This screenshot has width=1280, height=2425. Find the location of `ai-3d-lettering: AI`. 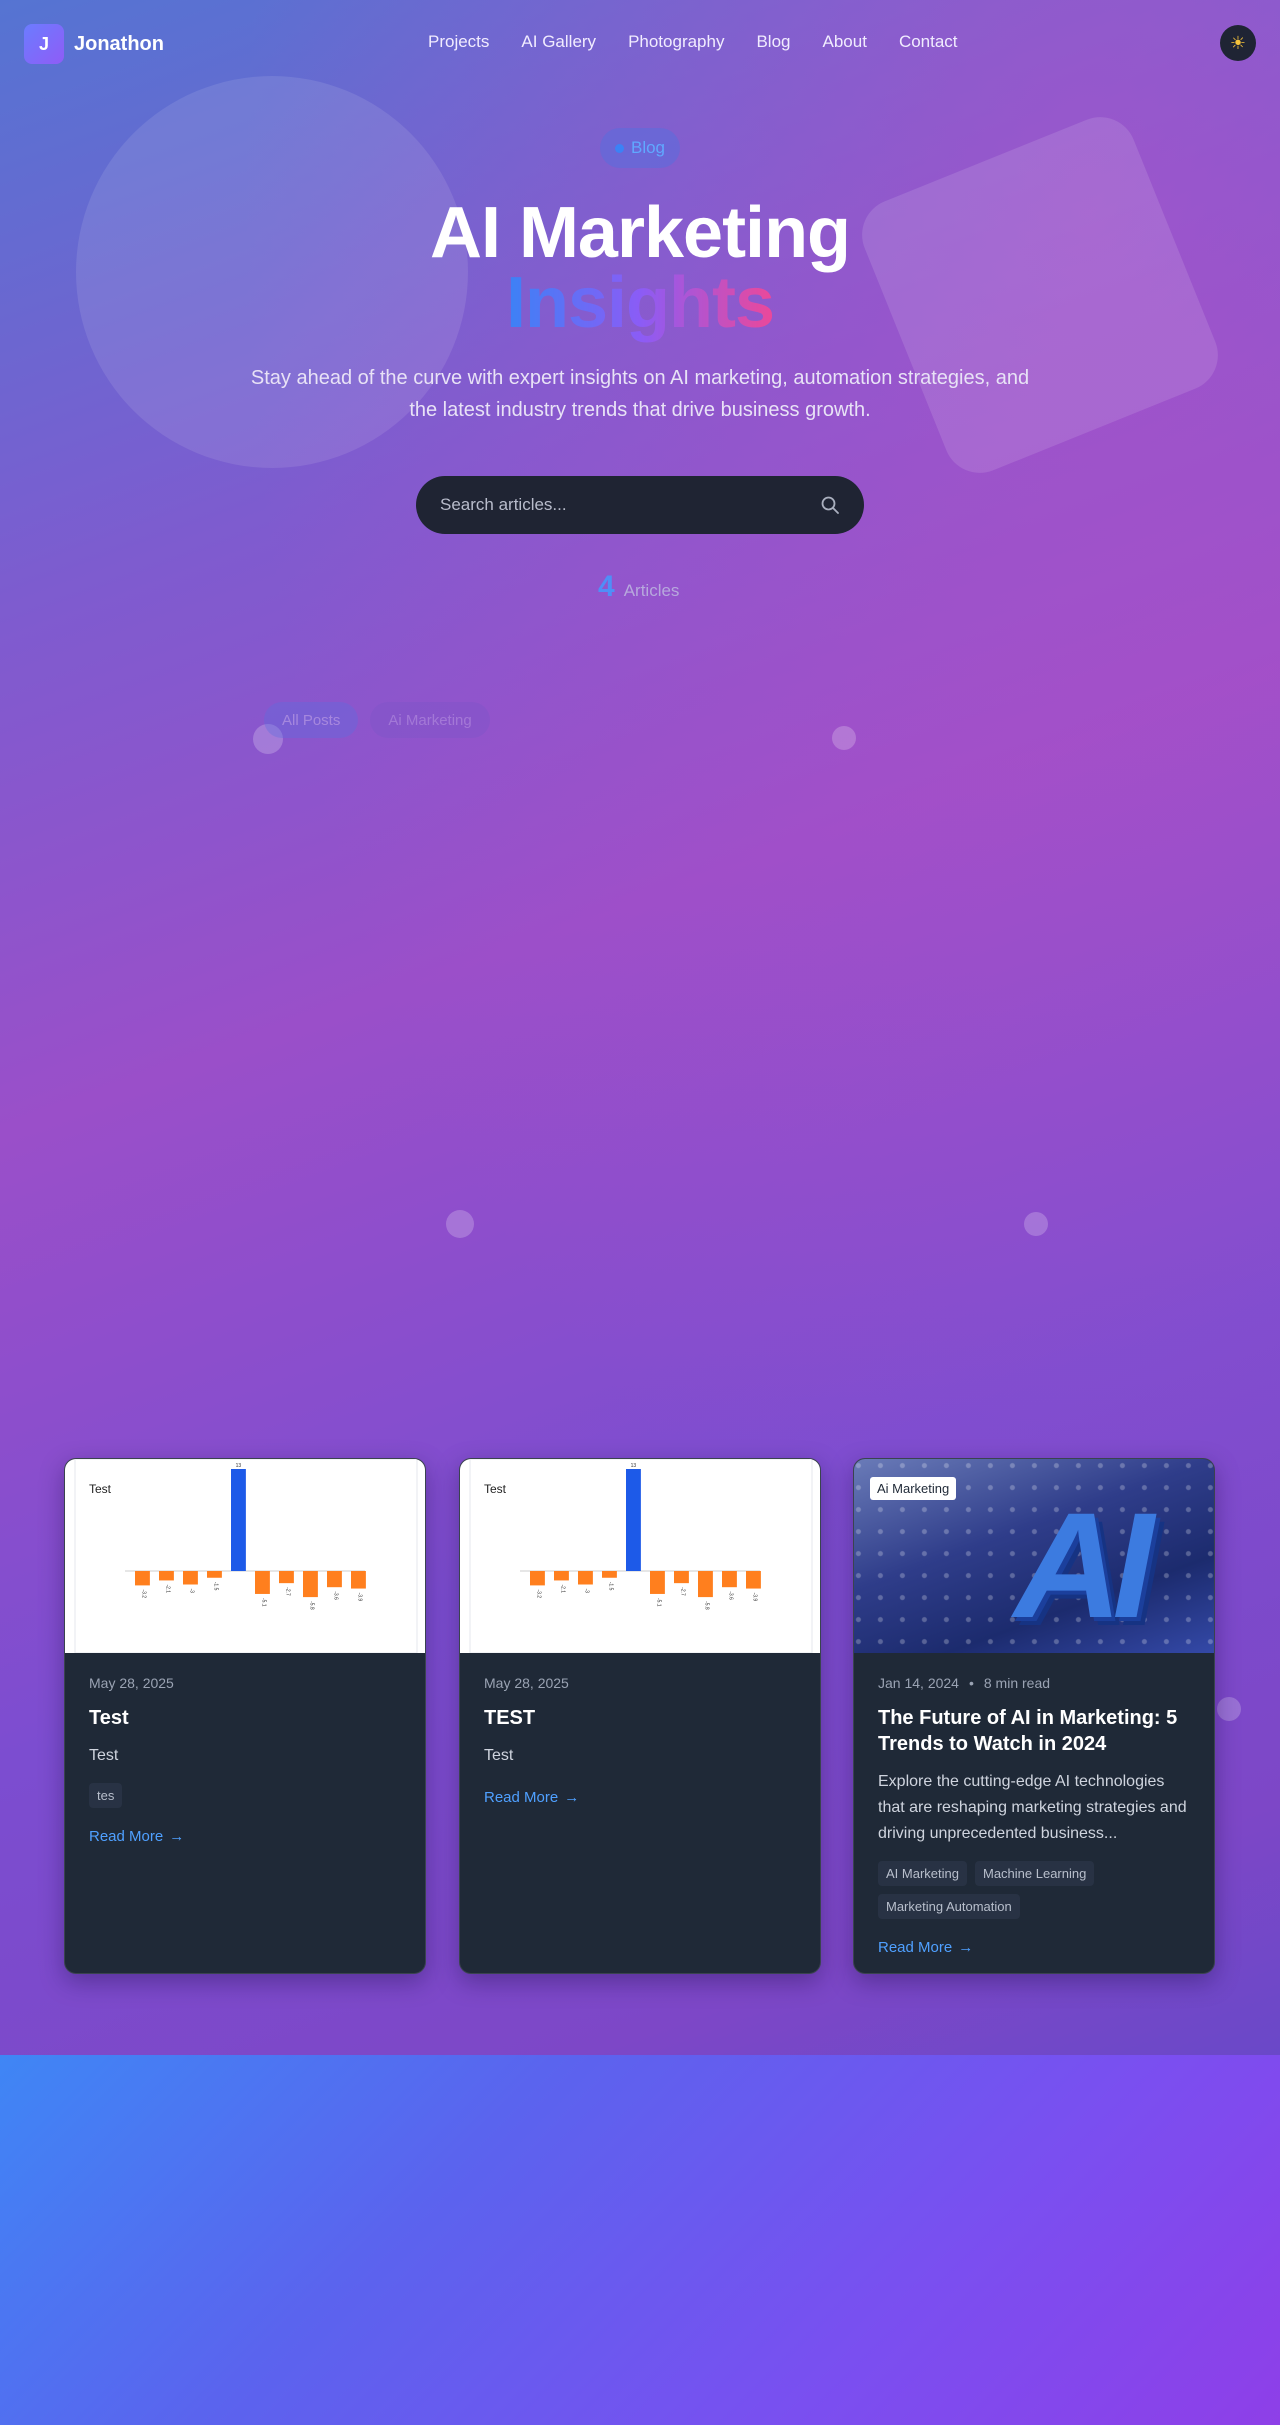

ai-3d-lettering: AI is located at coordinates (1084, 1565).